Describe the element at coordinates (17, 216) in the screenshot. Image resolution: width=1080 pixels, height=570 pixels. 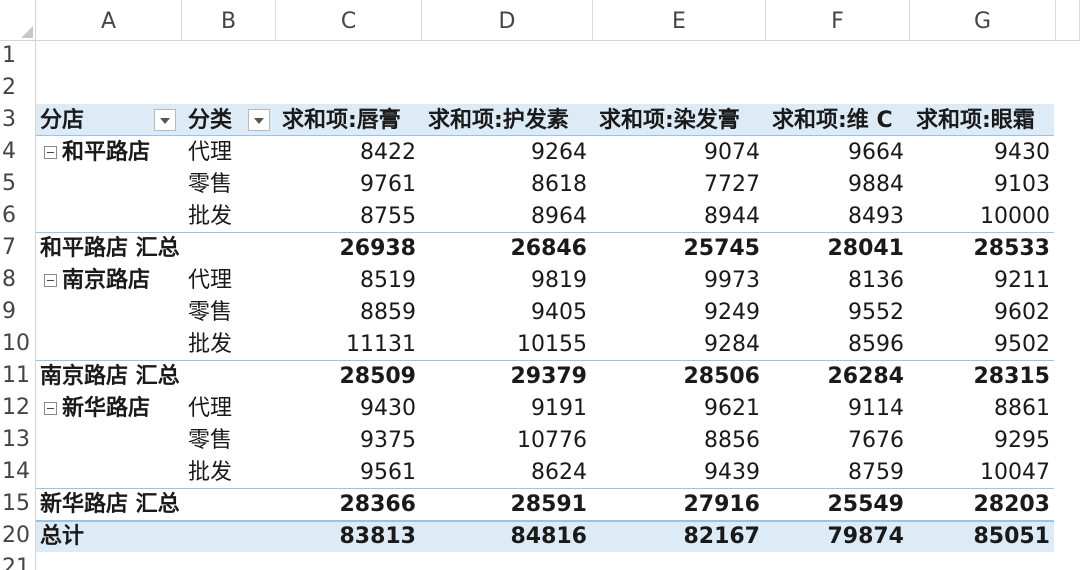
I see `row-header-6: 6` at that location.